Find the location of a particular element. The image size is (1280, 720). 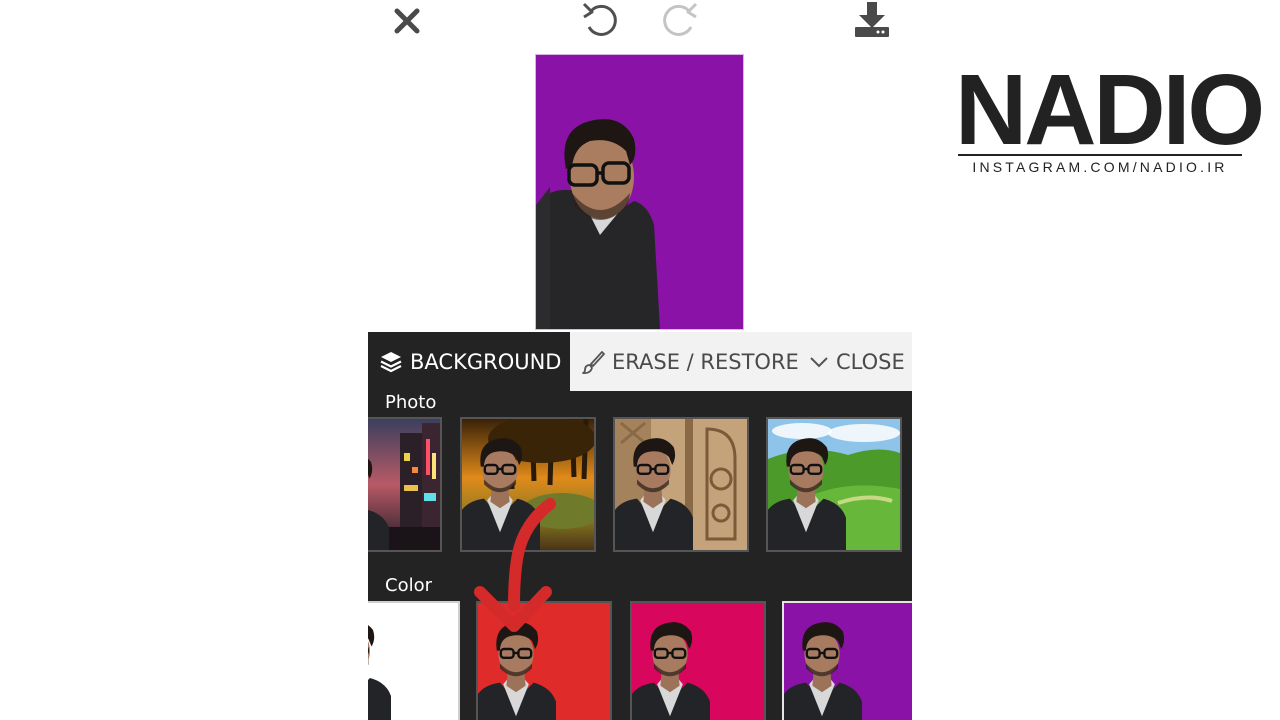

color-thumb-pink is located at coordinates (698, 660).